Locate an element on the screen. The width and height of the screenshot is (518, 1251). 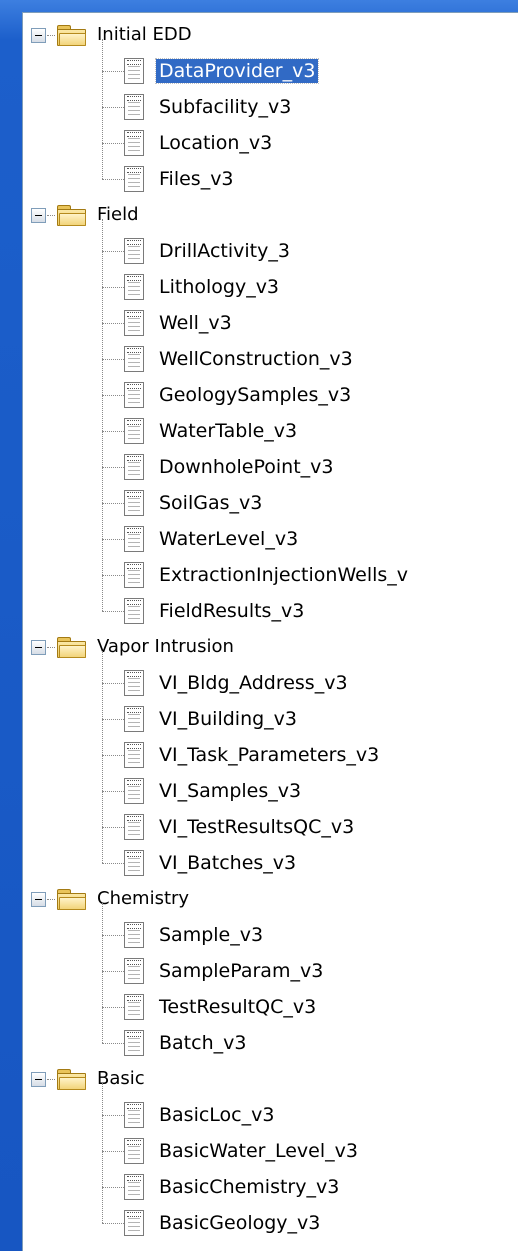
tree-item: BasicWater_Level_v3 is located at coordinates (270, 1151).